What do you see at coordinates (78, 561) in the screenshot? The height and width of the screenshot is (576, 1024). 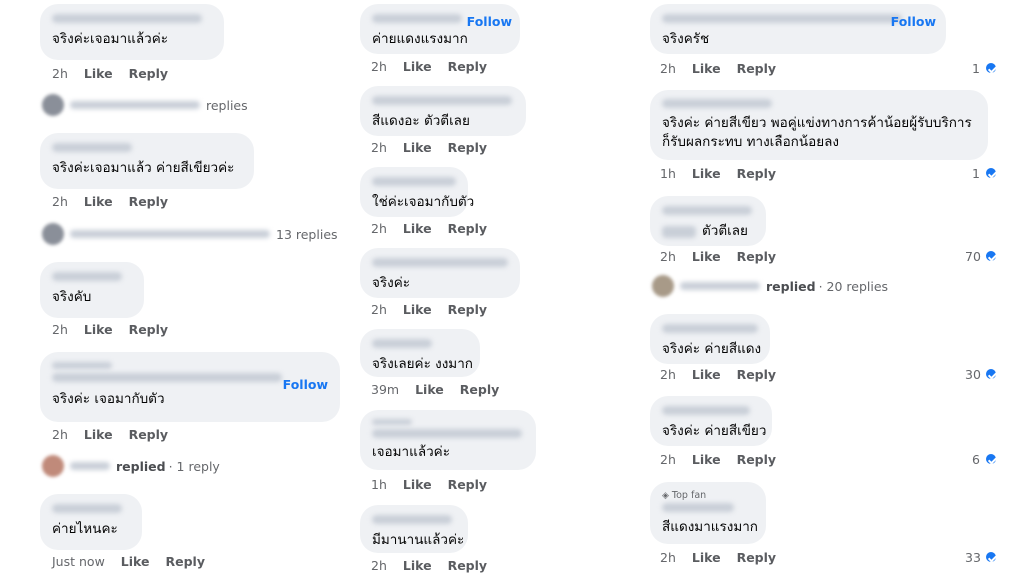 I see `comment-time: Just now` at bounding box center [78, 561].